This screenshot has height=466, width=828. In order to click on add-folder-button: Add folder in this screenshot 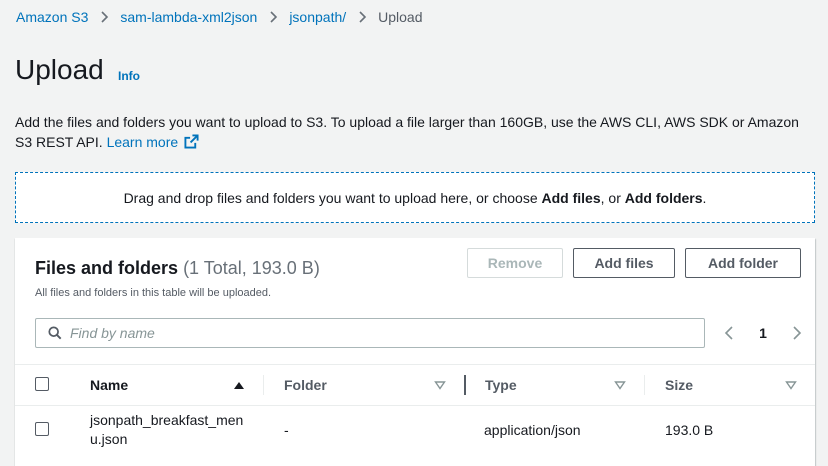, I will do `click(743, 263)`.